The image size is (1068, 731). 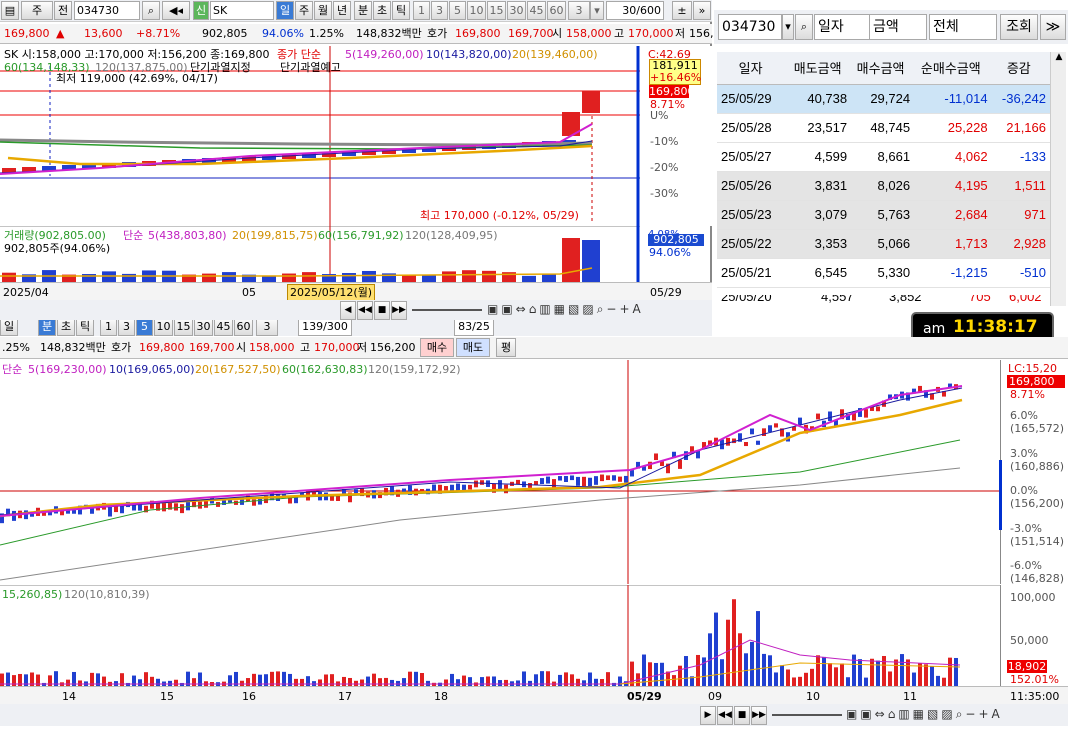 I want to click on col-buy: 매수금액, so click(x=883, y=68).